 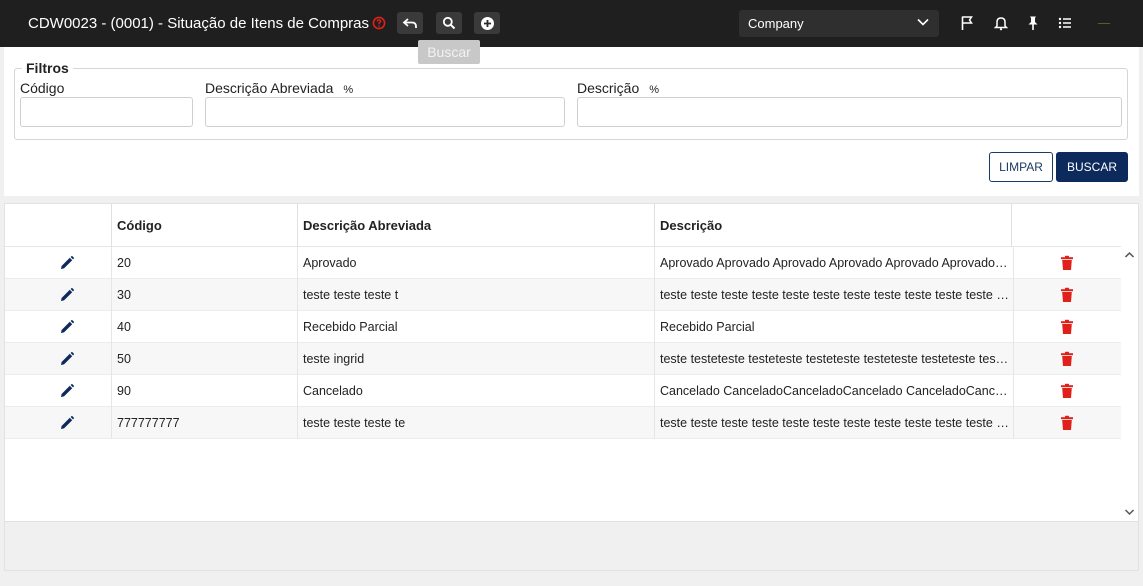 What do you see at coordinates (106, 112) in the screenshot?
I see `codigo-input` at bounding box center [106, 112].